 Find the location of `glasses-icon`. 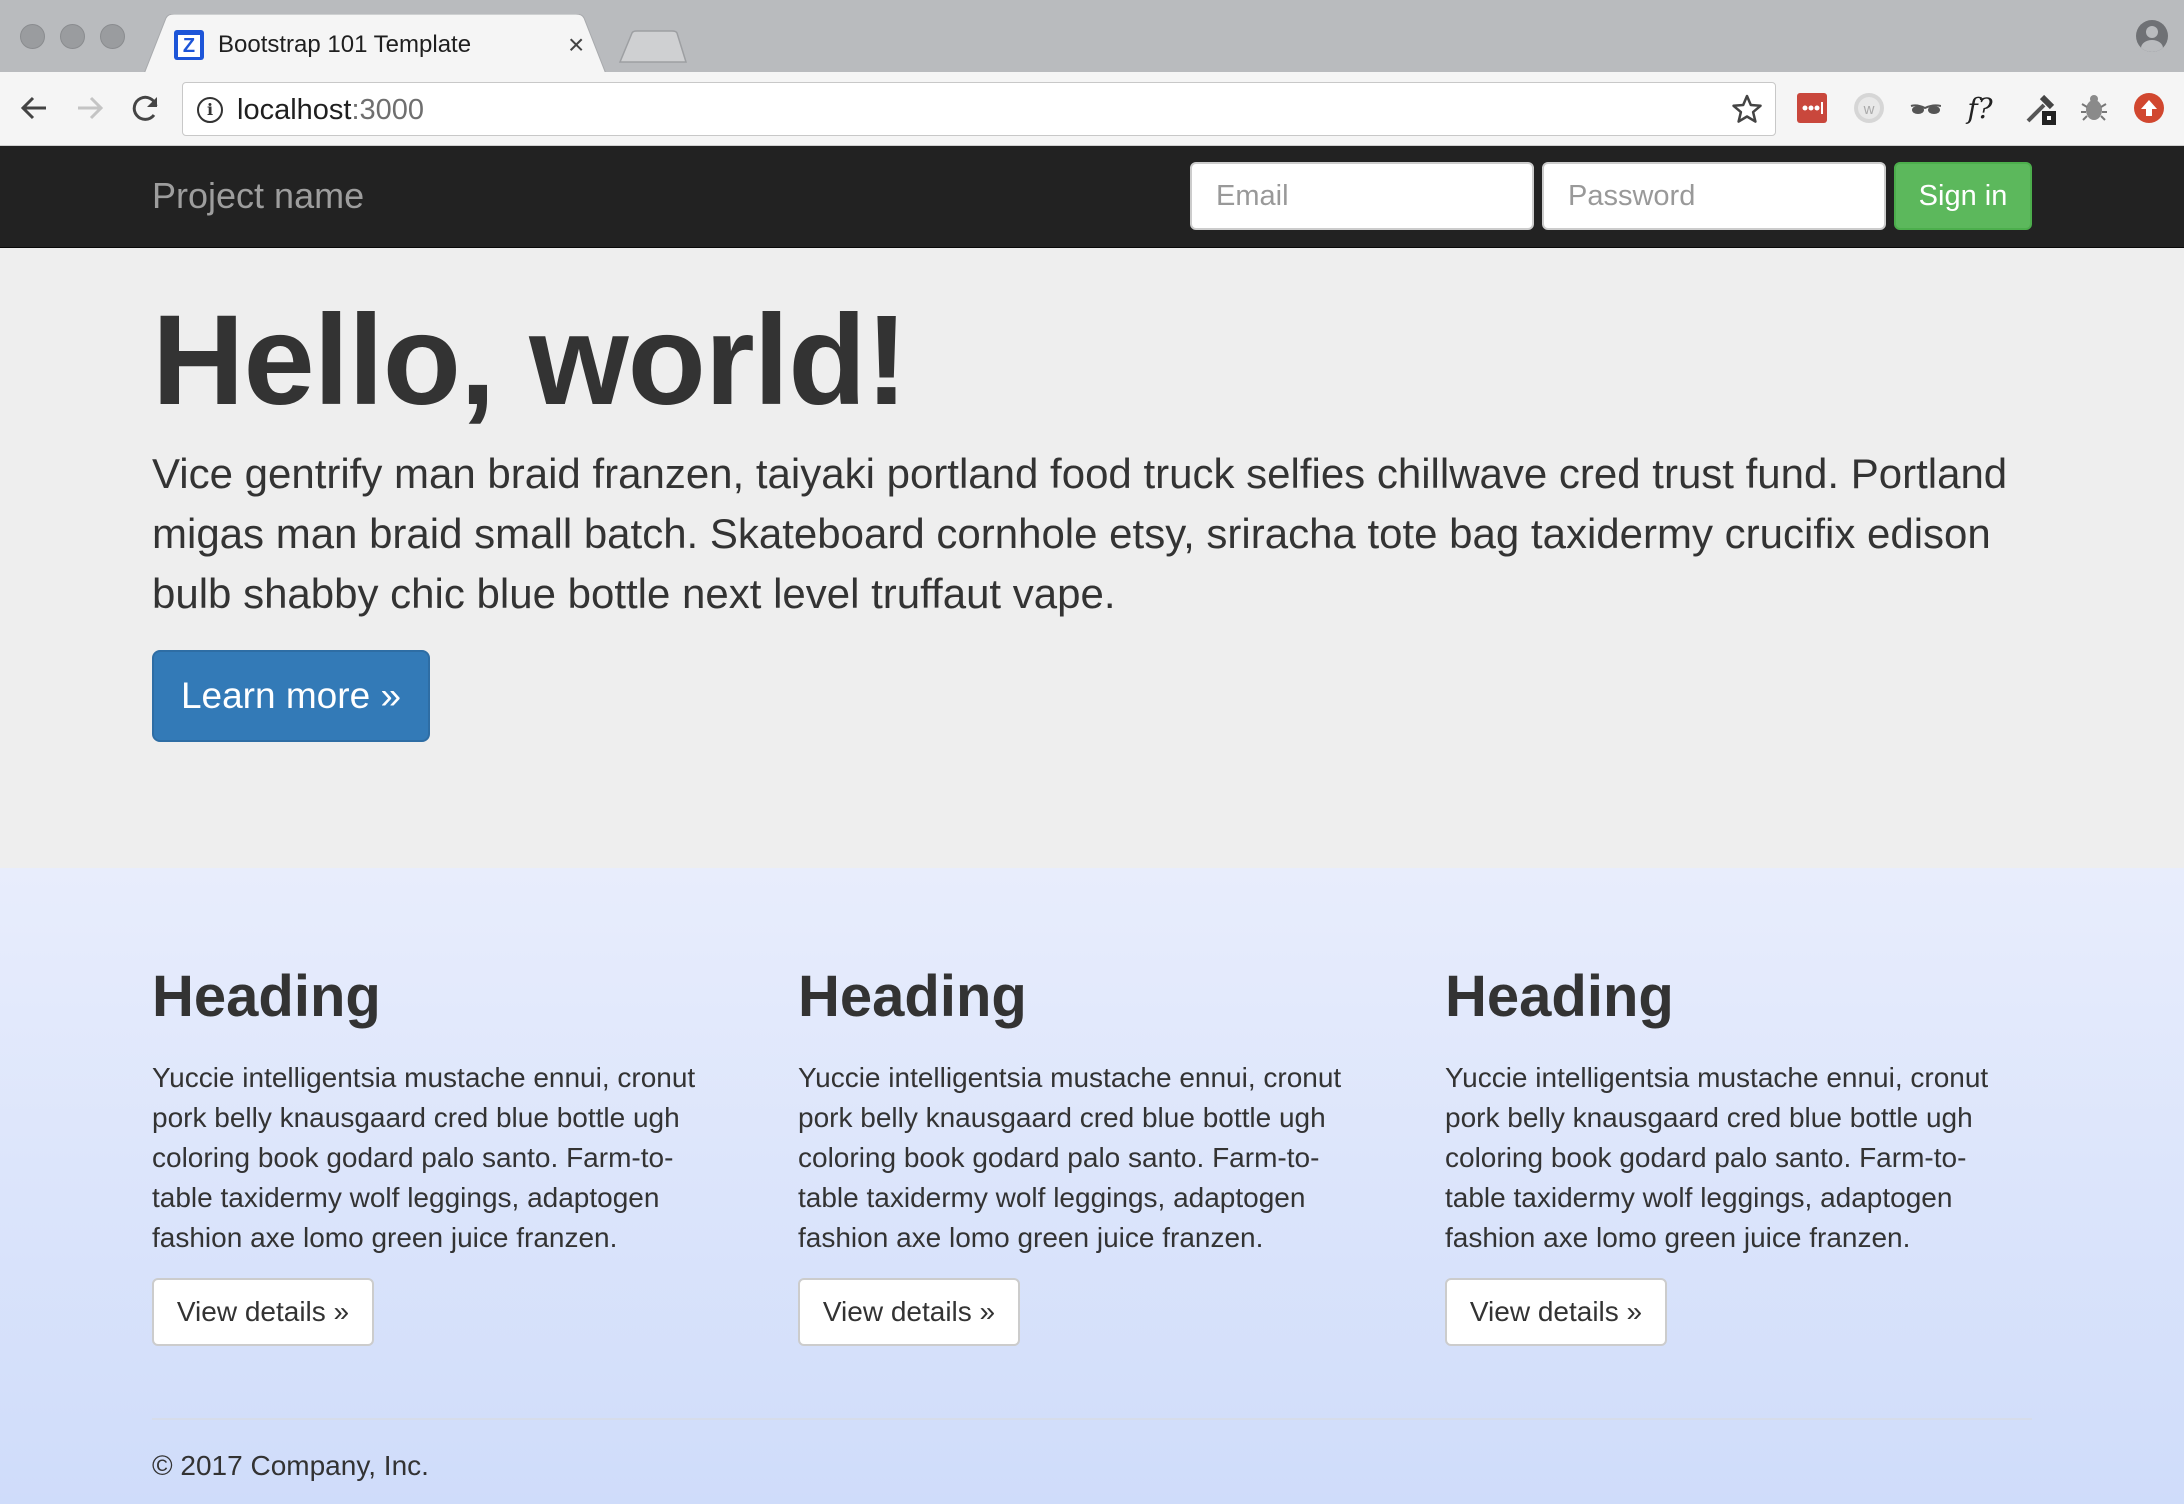

glasses-icon is located at coordinates (1925, 108).